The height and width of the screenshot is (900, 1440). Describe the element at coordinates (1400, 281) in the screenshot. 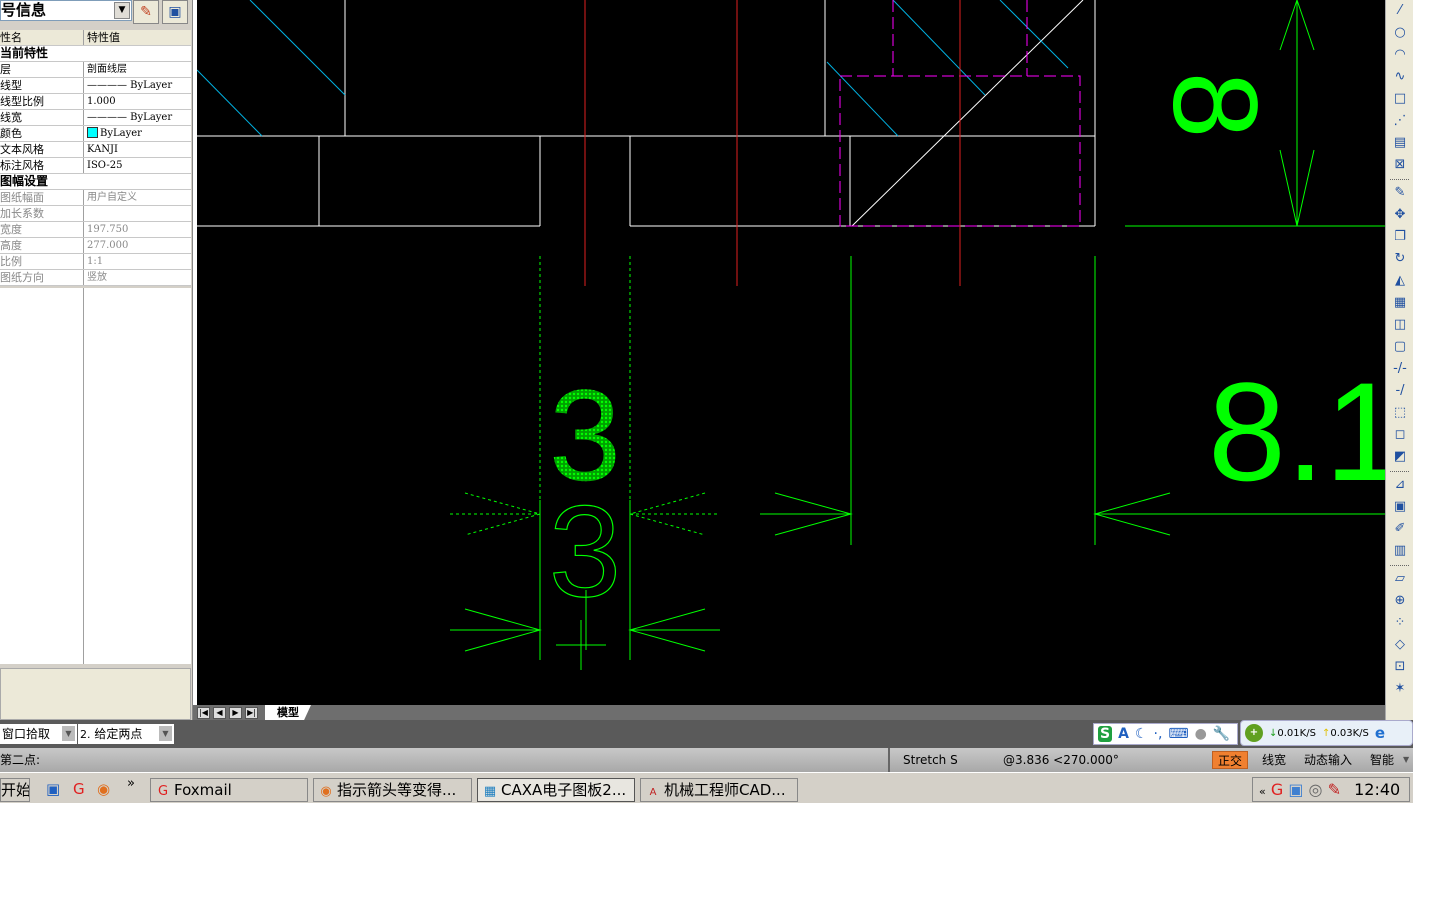

I see `mirror-icon: ◭` at that location.